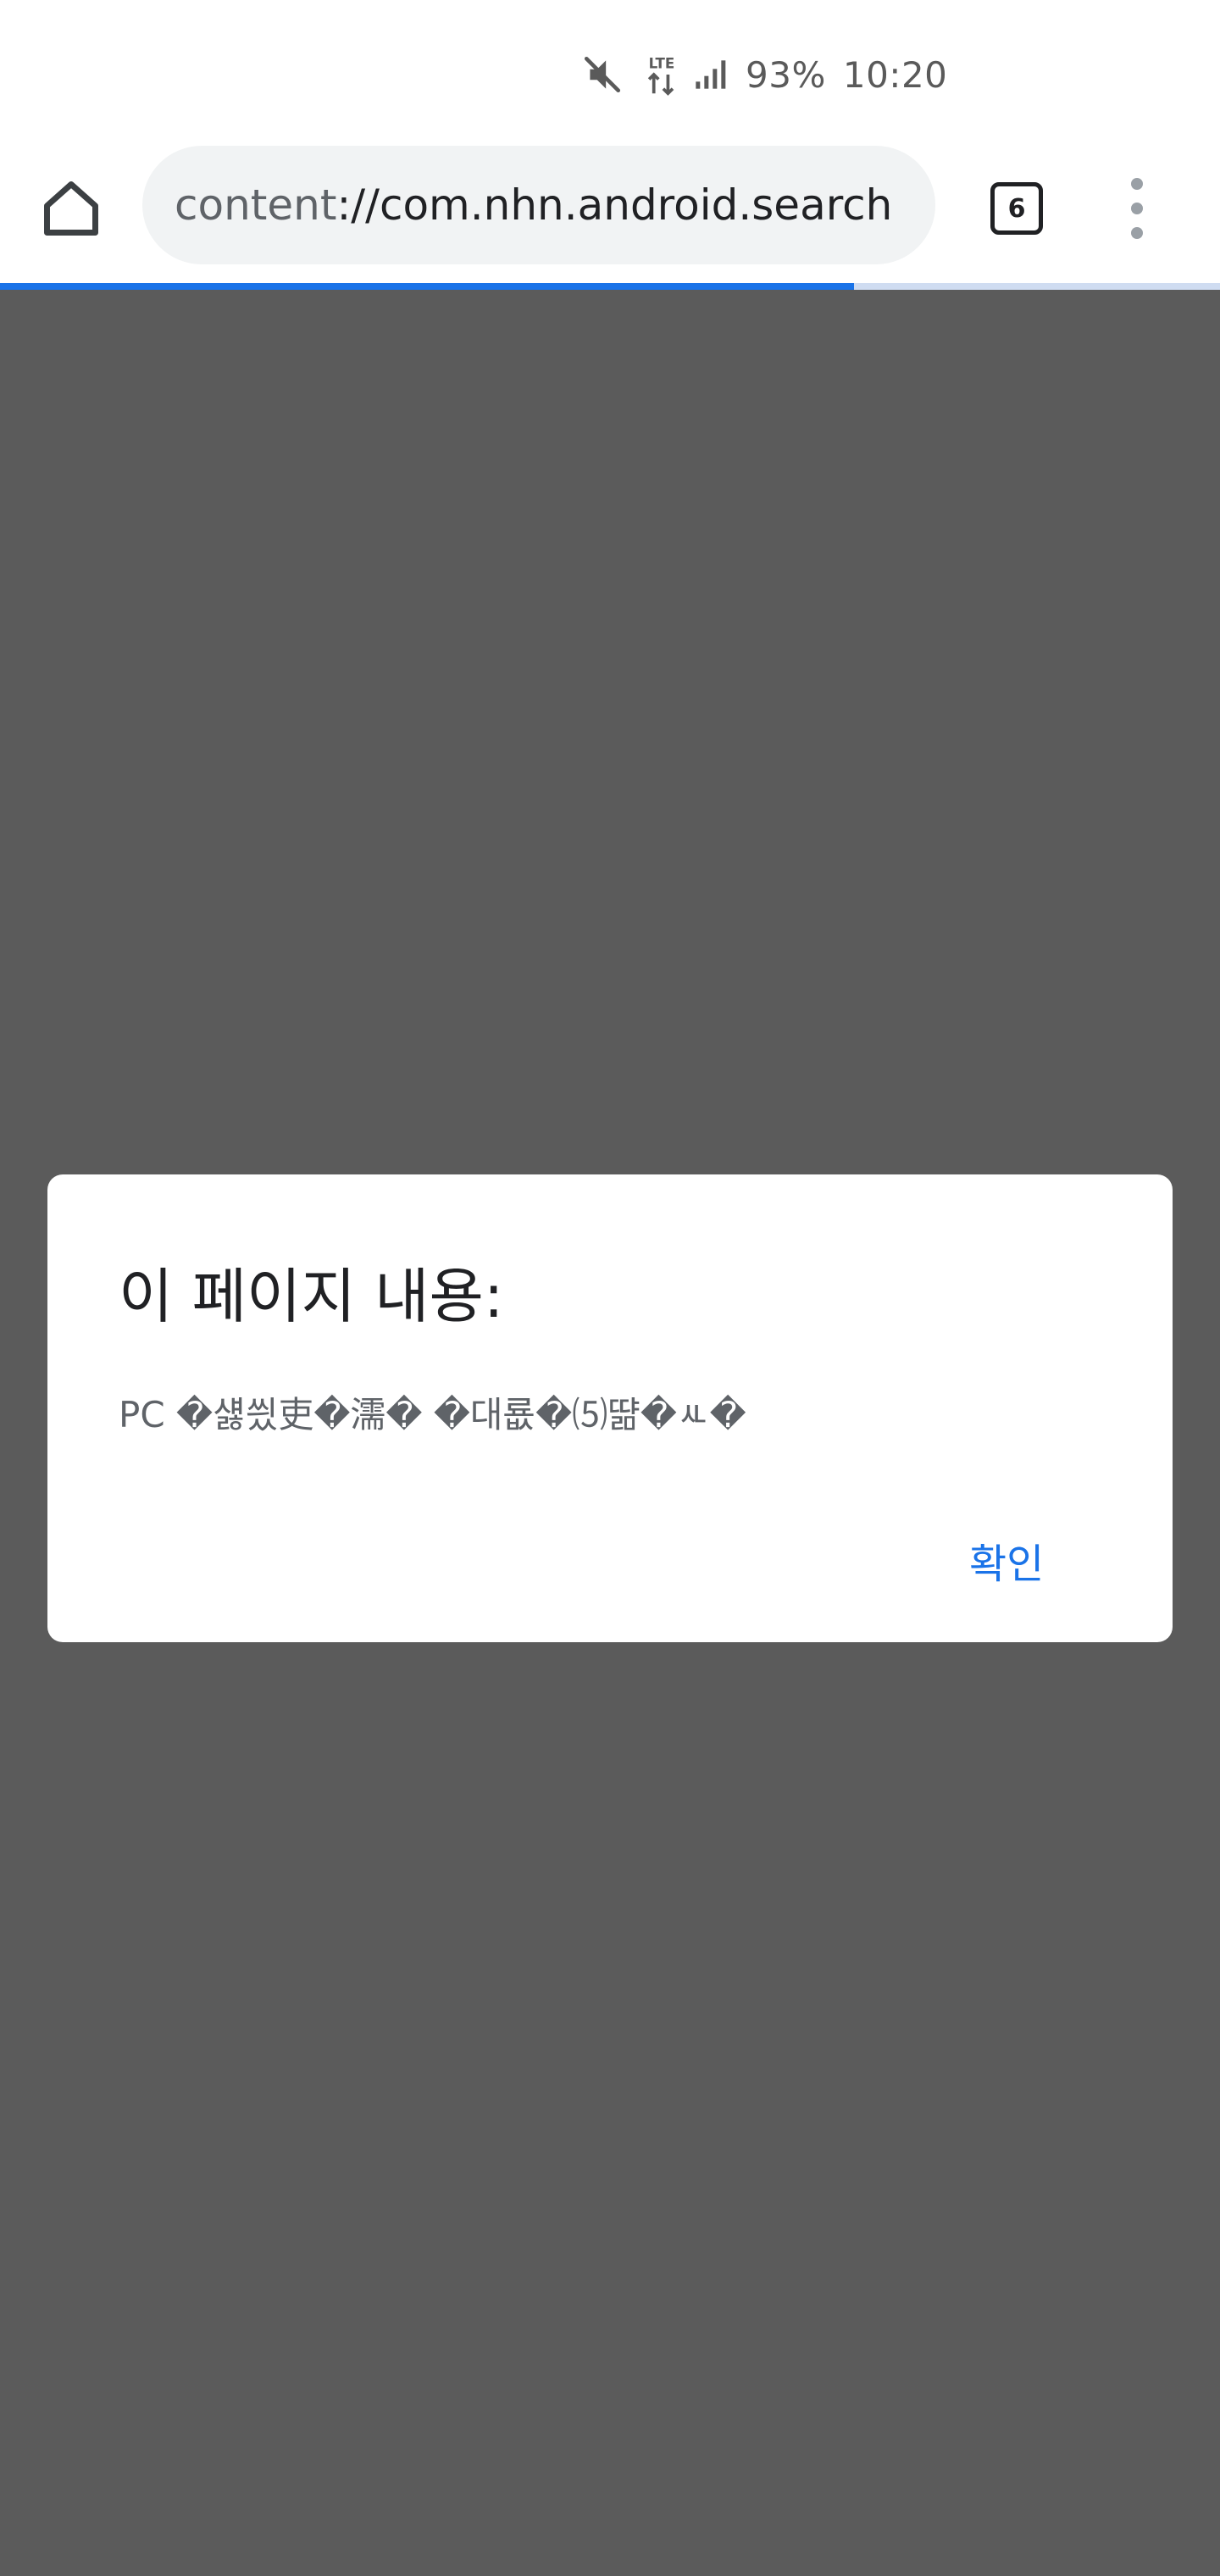 The image size is (1220, 2576). I want to click on browser-toolbar: content://com.nhn.android.search 6, so click(610, 211).